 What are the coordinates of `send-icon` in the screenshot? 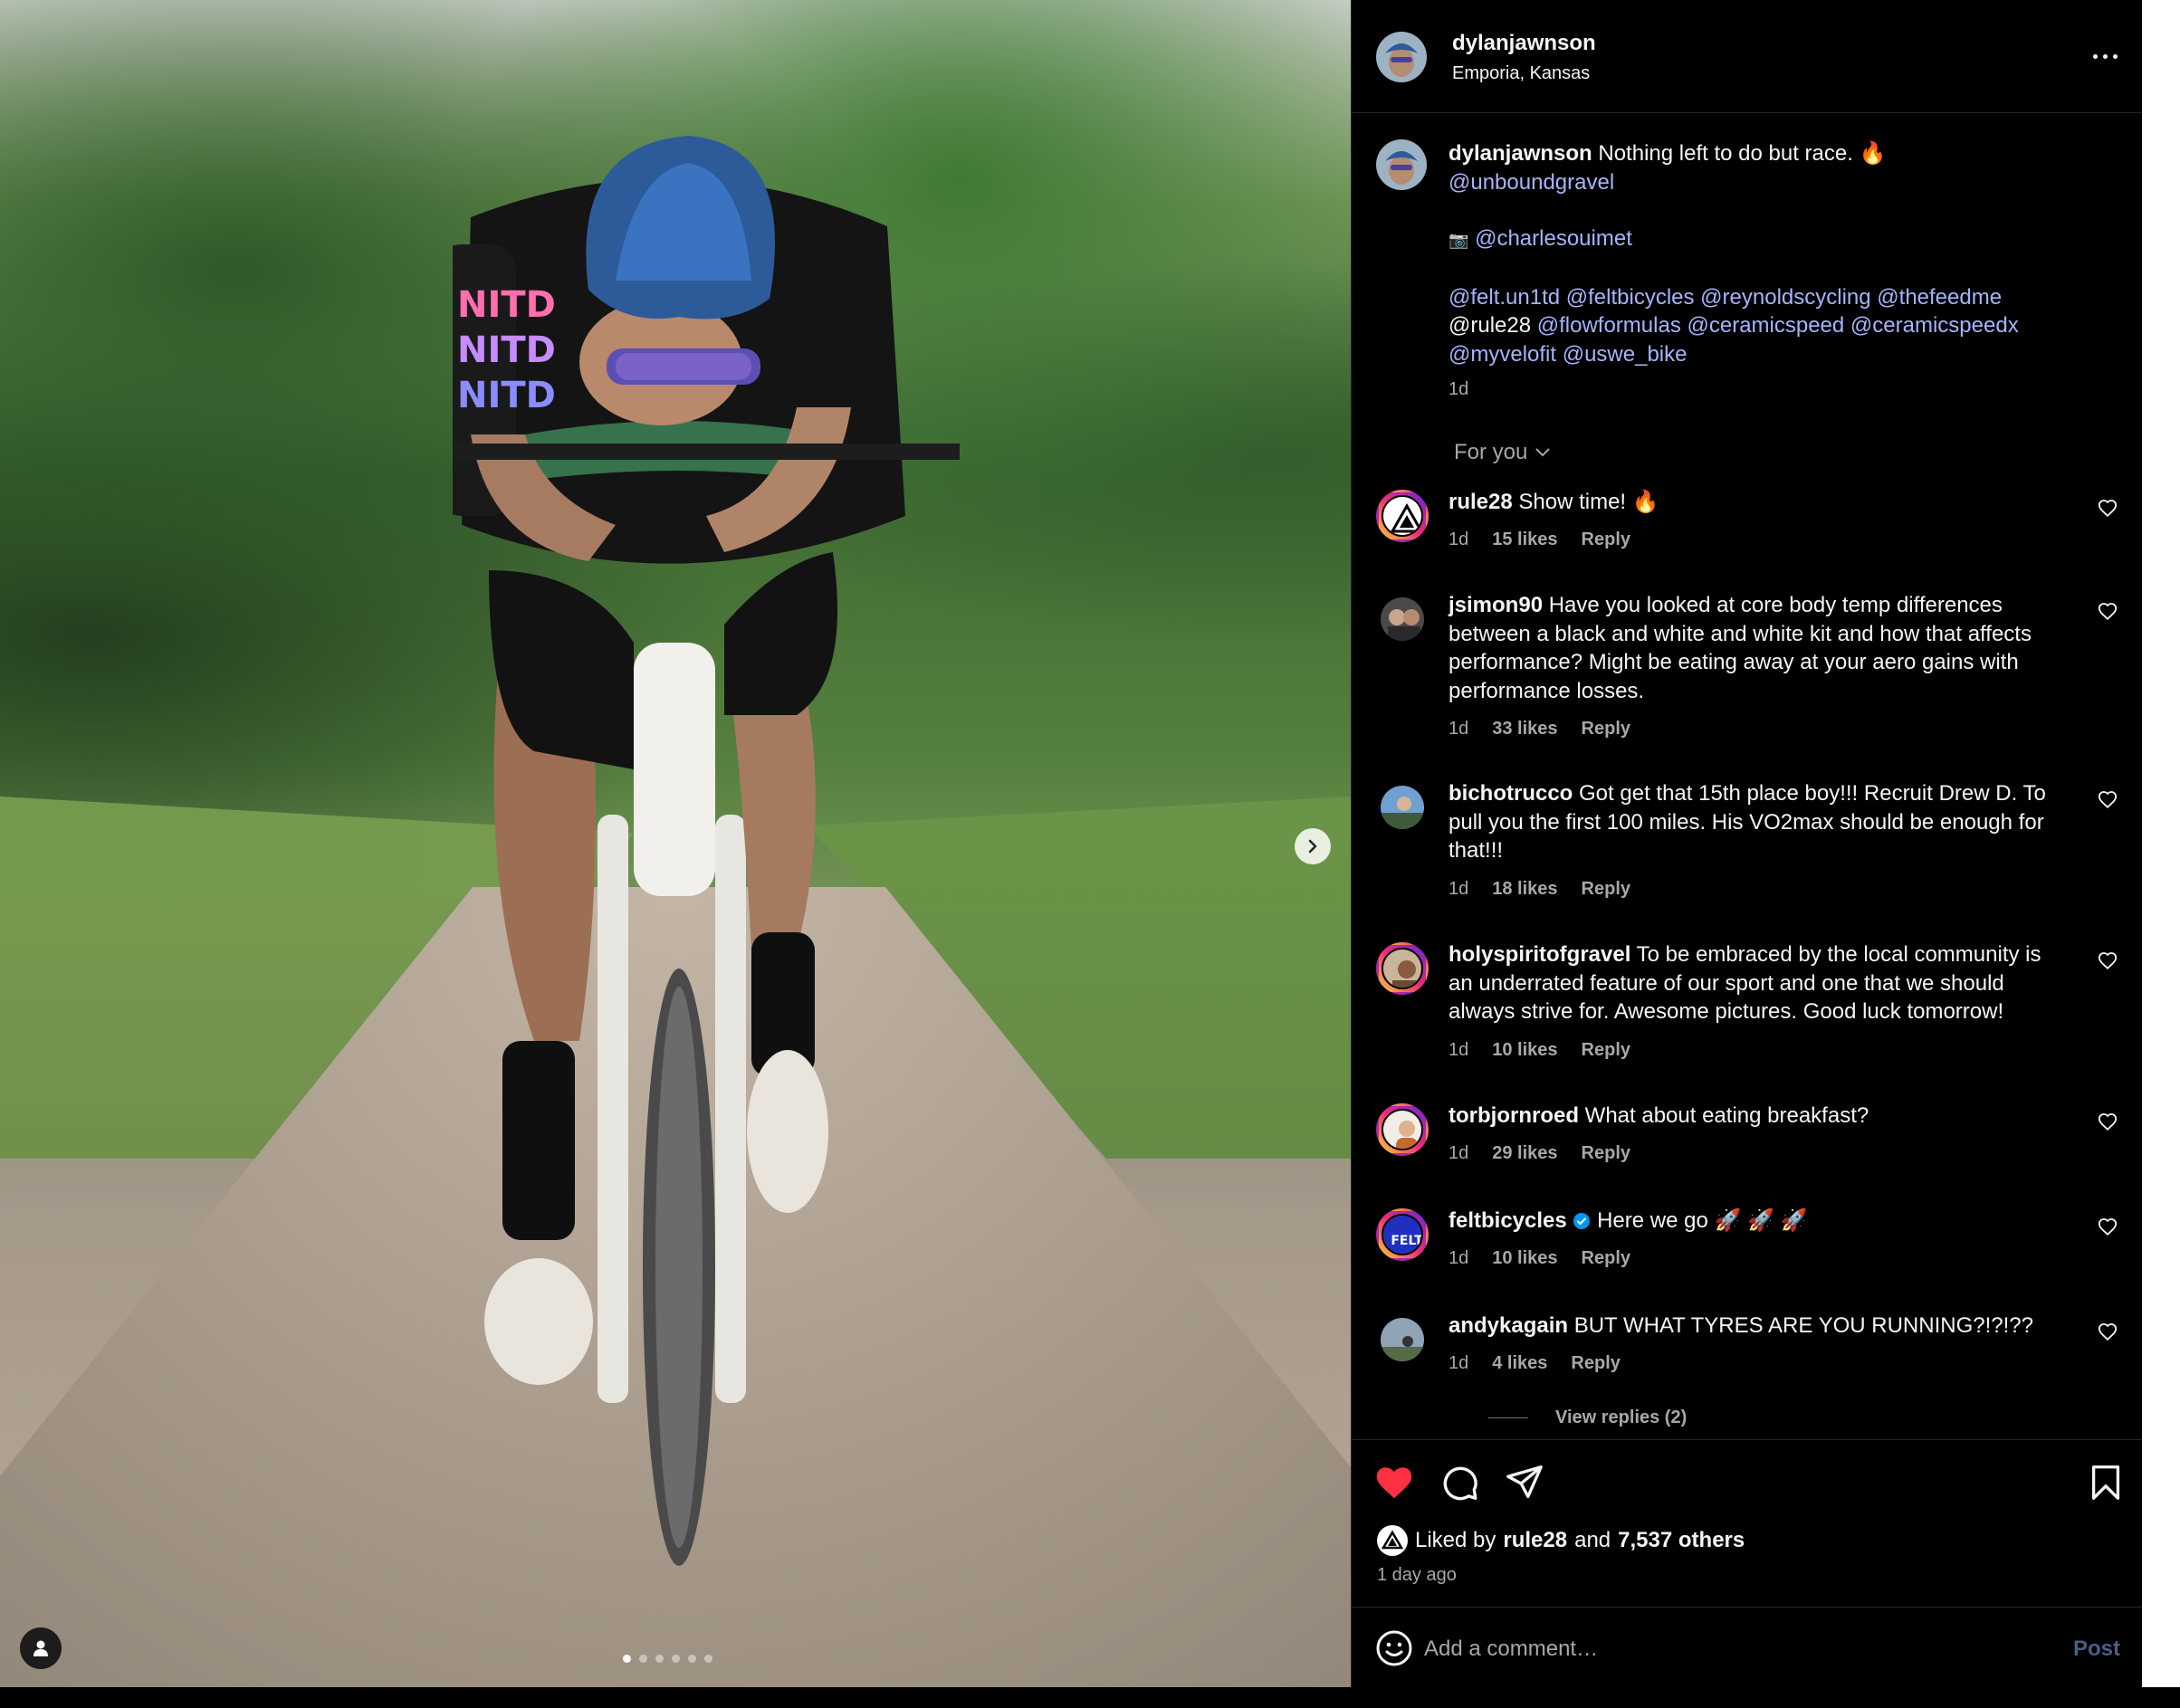 It's located at (1524, 1482).